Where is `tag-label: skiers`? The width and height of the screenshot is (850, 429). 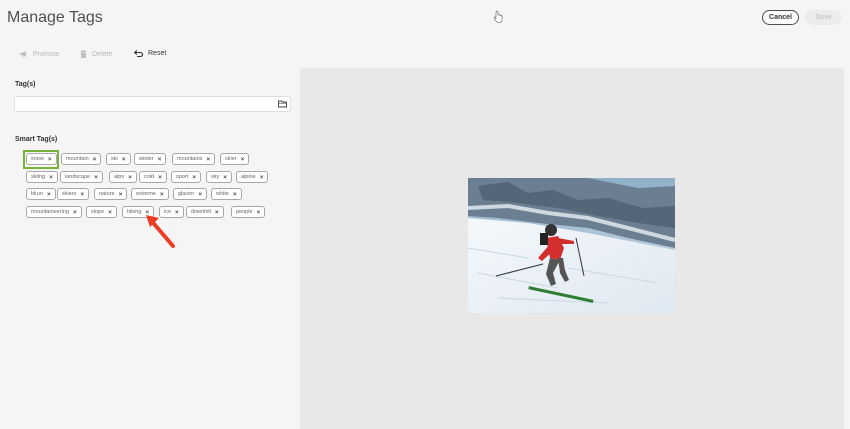
tag-label: skiers is located at coordinates (69, 194).